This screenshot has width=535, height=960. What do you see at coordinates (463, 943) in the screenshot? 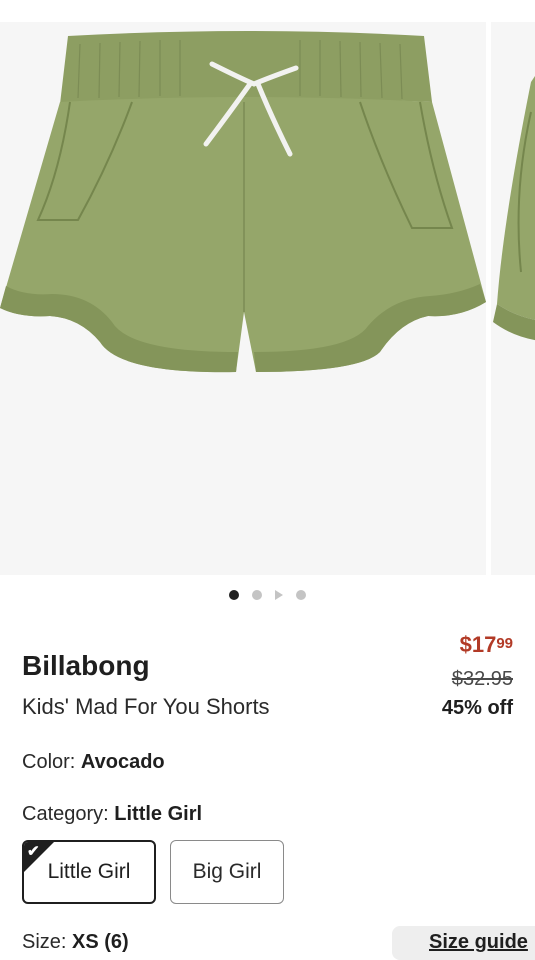
I see `size-guide-link: Size guide` at bounding box center [463, 943].